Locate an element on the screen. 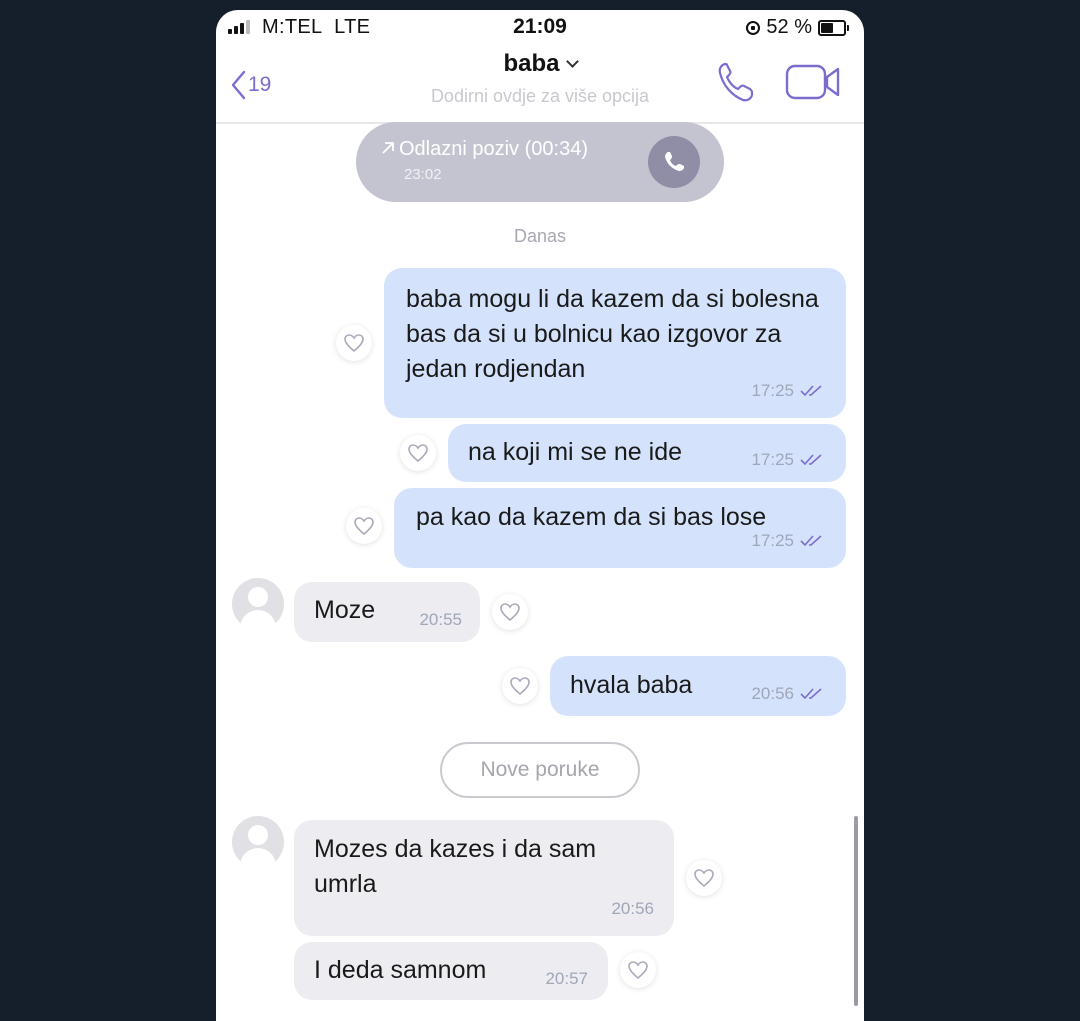  header-subtitle: Dodirni ovdje za više opcija is located at coordinates (540, 96).